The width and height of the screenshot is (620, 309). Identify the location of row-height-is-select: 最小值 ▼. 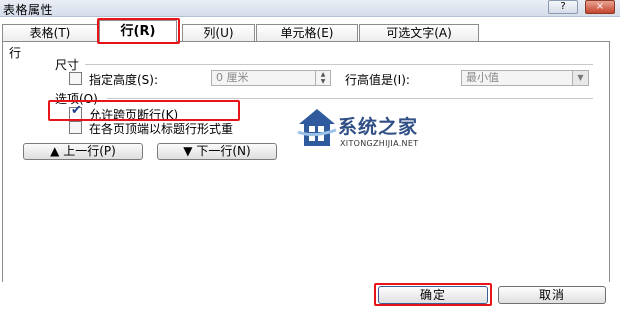
(525, 78).